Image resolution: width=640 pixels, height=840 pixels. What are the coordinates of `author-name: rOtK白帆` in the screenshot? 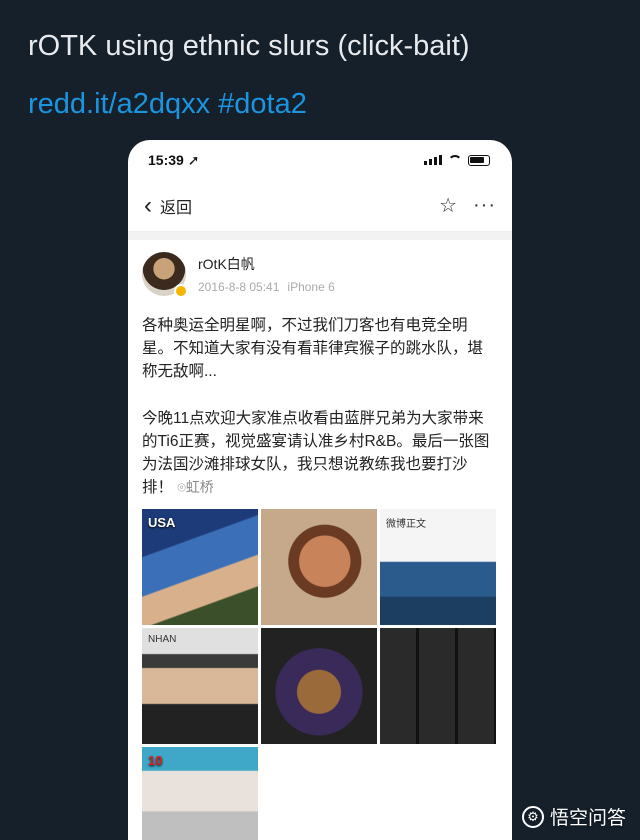 It's located at (270, 264).